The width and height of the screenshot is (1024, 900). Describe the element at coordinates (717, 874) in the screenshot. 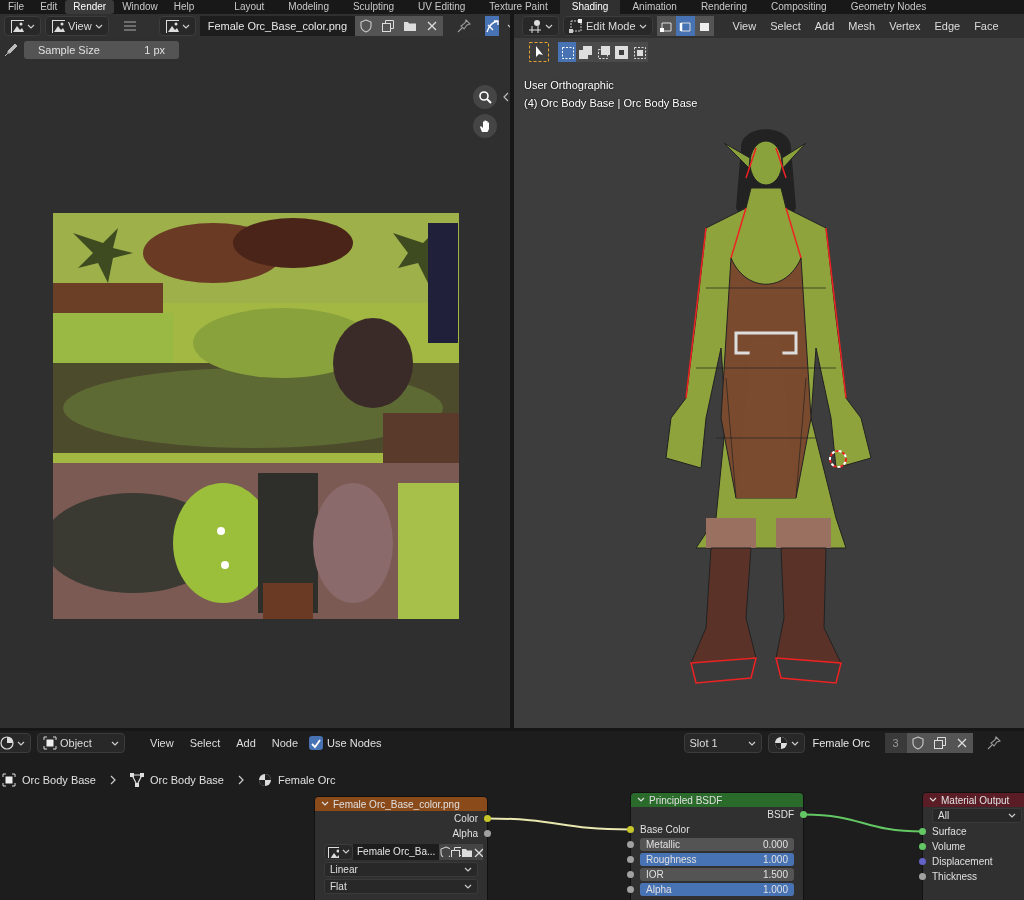

I see `slider-field: IOR 1.500` at that location.